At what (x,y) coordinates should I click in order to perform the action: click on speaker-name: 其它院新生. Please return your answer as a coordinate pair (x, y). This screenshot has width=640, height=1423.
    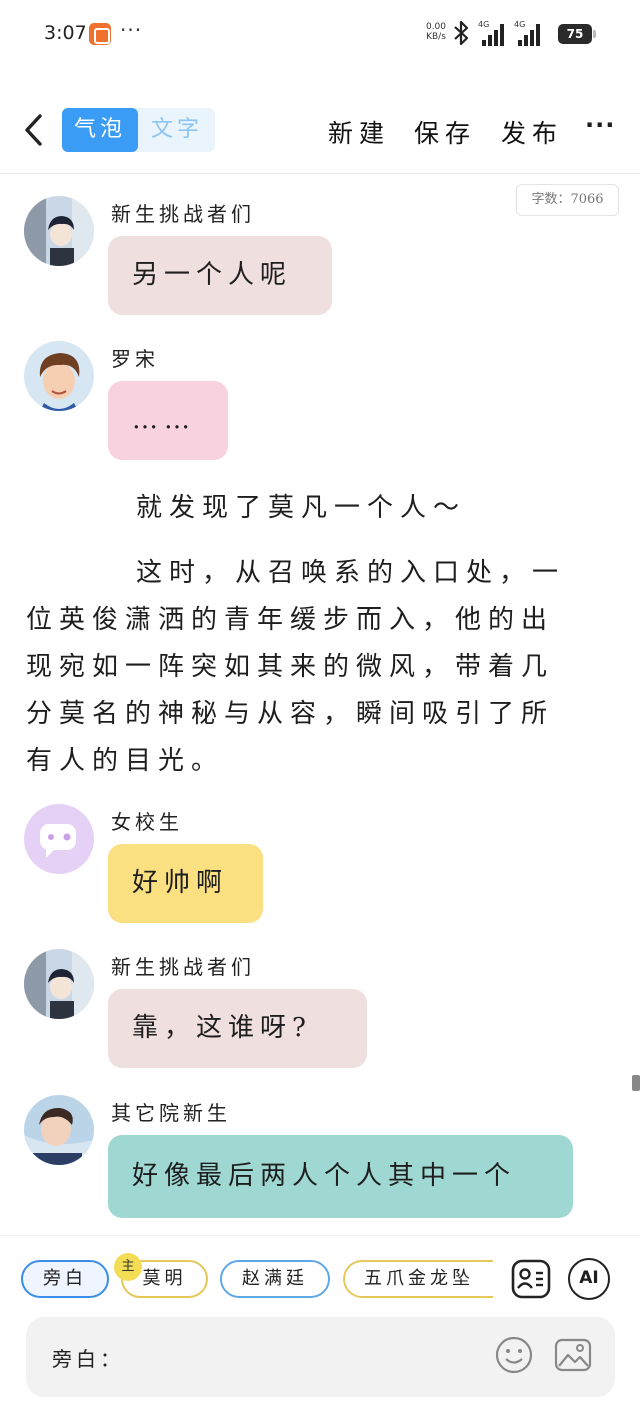
    Looking at the image, I should click on (171, 1113).